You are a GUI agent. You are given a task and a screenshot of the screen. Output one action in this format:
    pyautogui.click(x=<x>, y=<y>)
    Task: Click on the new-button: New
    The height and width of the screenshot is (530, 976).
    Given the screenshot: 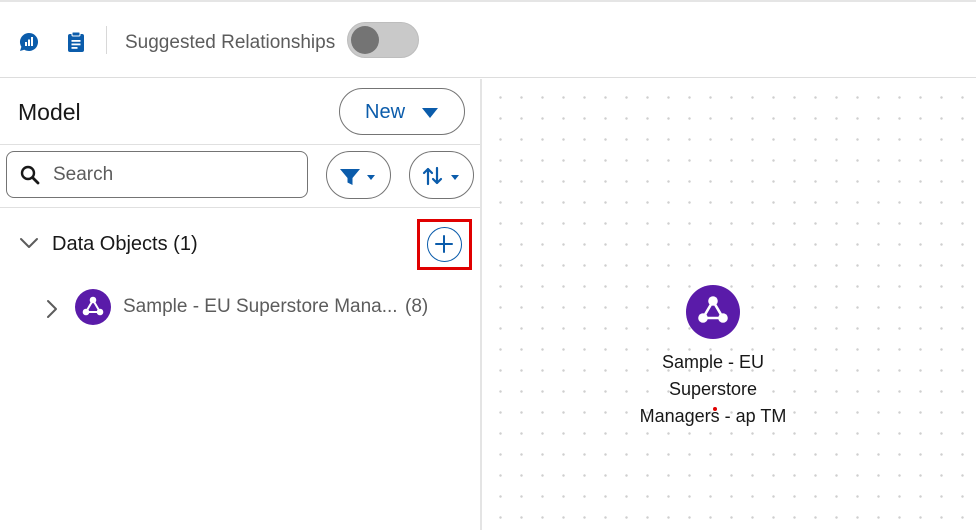 What is the action you would take?
    pyautogui.click(x=402, y=111)
    